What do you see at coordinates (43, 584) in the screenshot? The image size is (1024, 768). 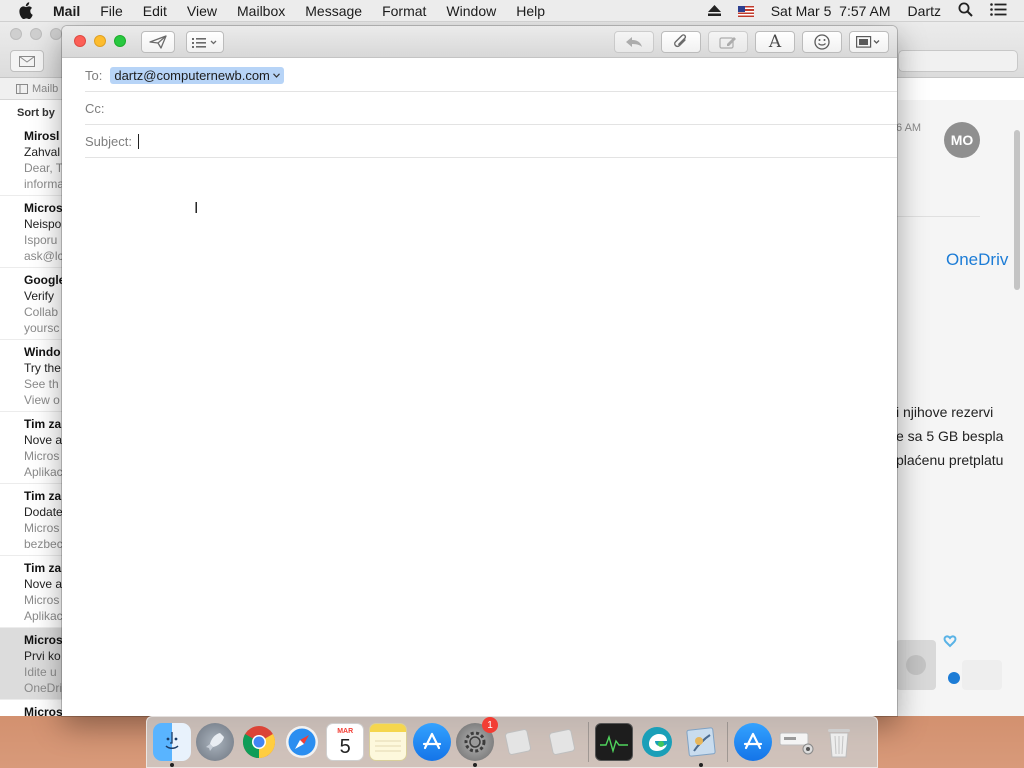 I see `message-subject: Nove a` at bounding box center [43, 584].